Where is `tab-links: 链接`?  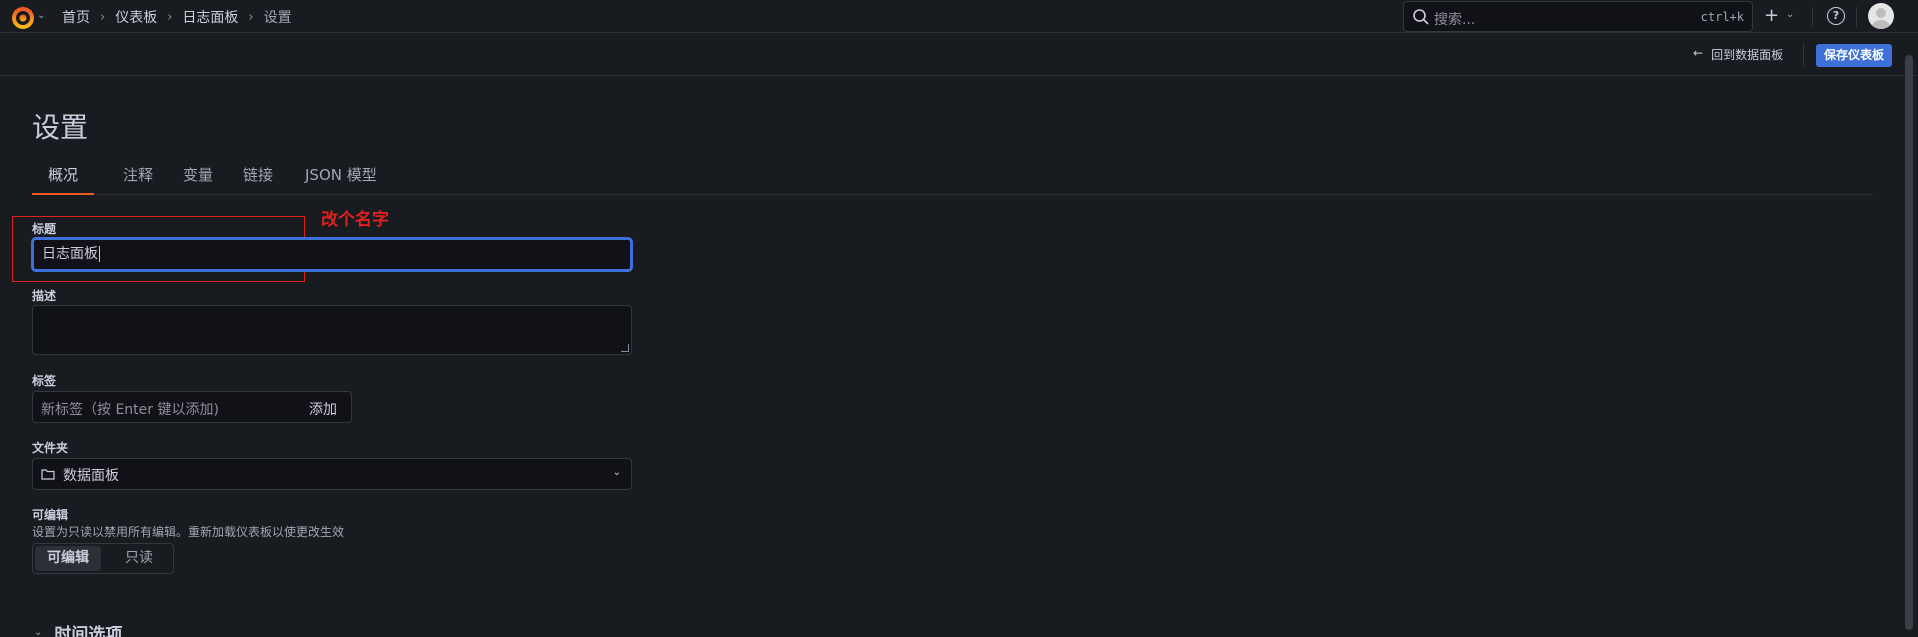
tab-links: 链接 is located at coordinates (258, 179).